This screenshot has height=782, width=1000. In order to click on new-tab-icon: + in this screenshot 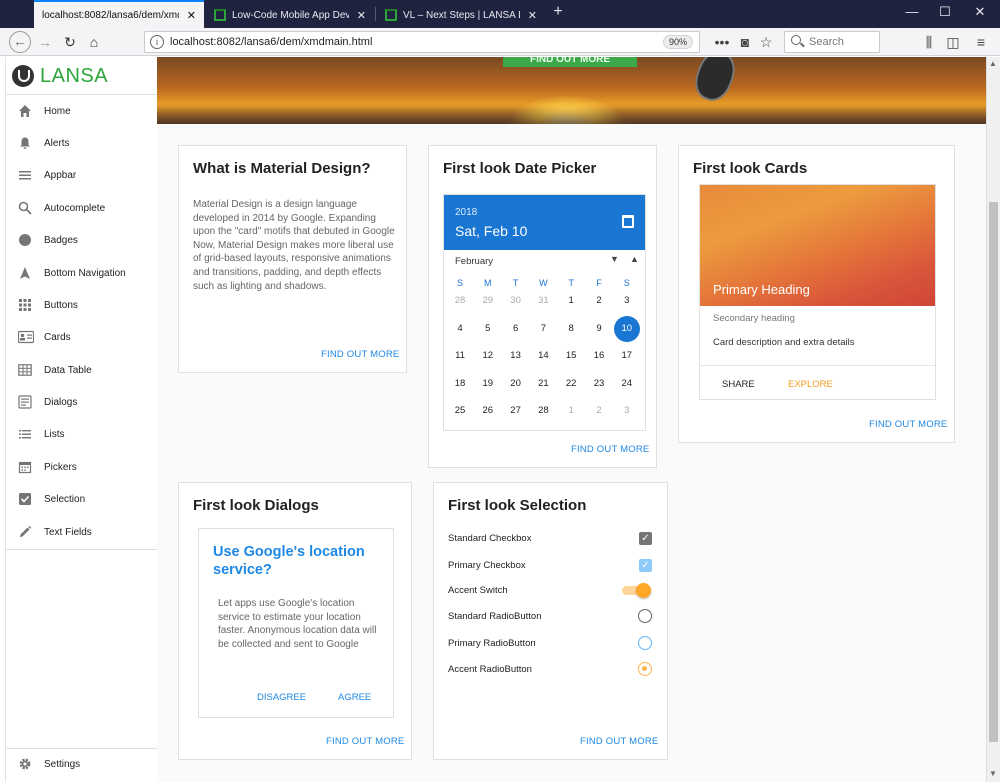, I will do `click(558, 12)`.